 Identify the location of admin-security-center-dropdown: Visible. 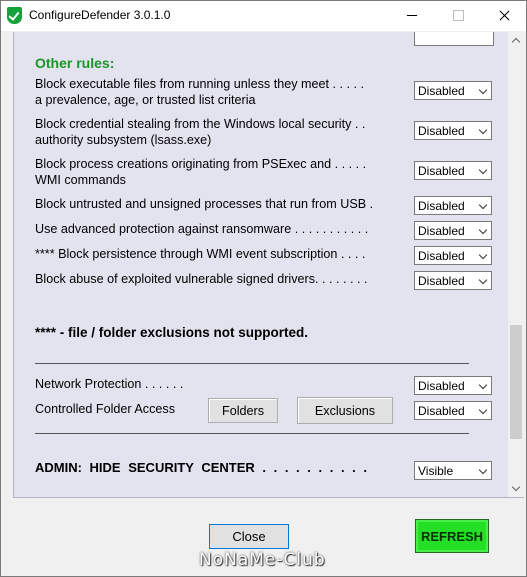
(453, 470).